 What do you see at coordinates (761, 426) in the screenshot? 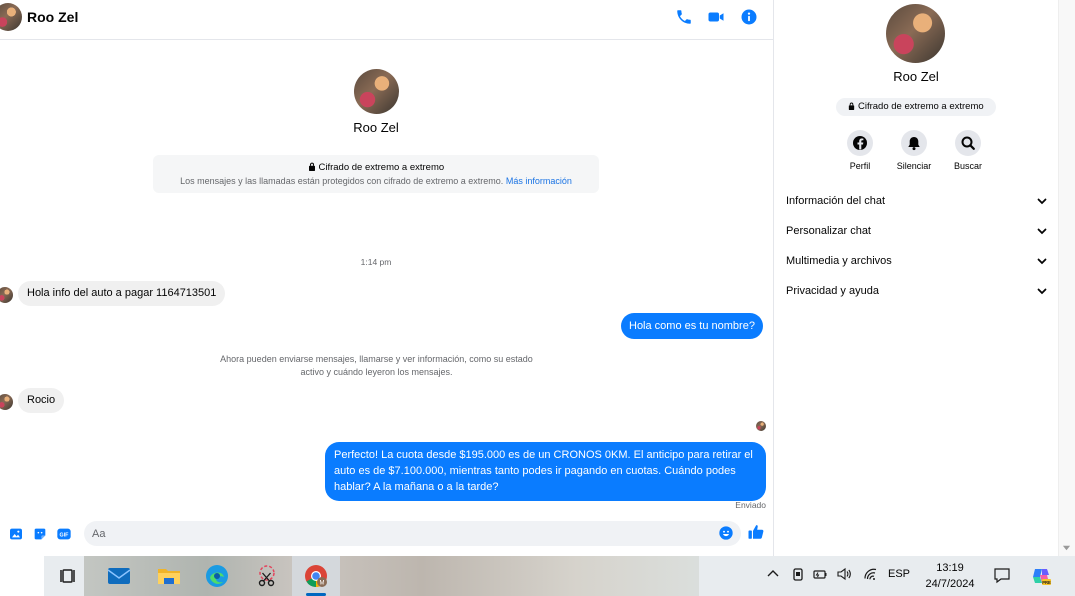
I see `read-receipt-avatar` at bounding box center [761, 426].